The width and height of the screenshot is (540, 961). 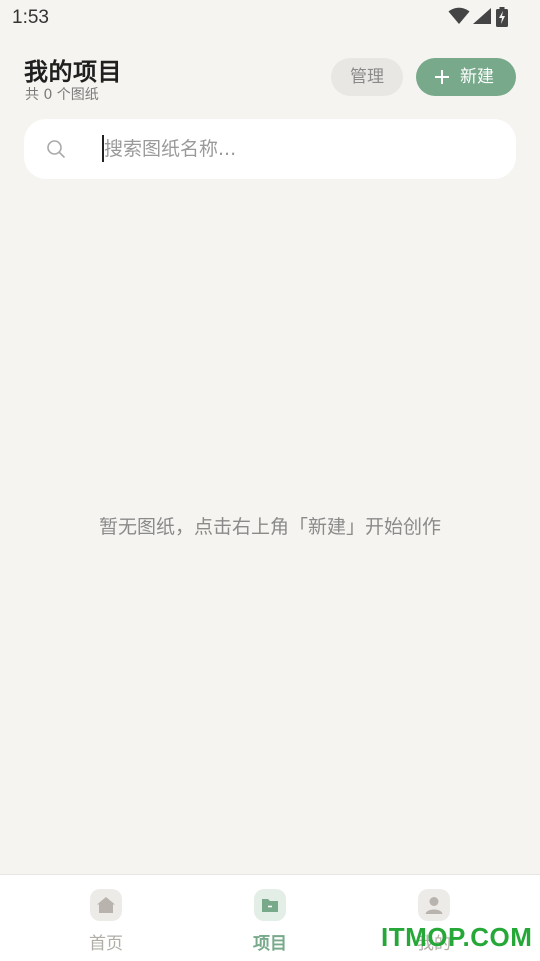 What do you see at coordinates (502, 17) in the screenshot?
I see `battery-charging-icon` at bounding box center [502, 17].